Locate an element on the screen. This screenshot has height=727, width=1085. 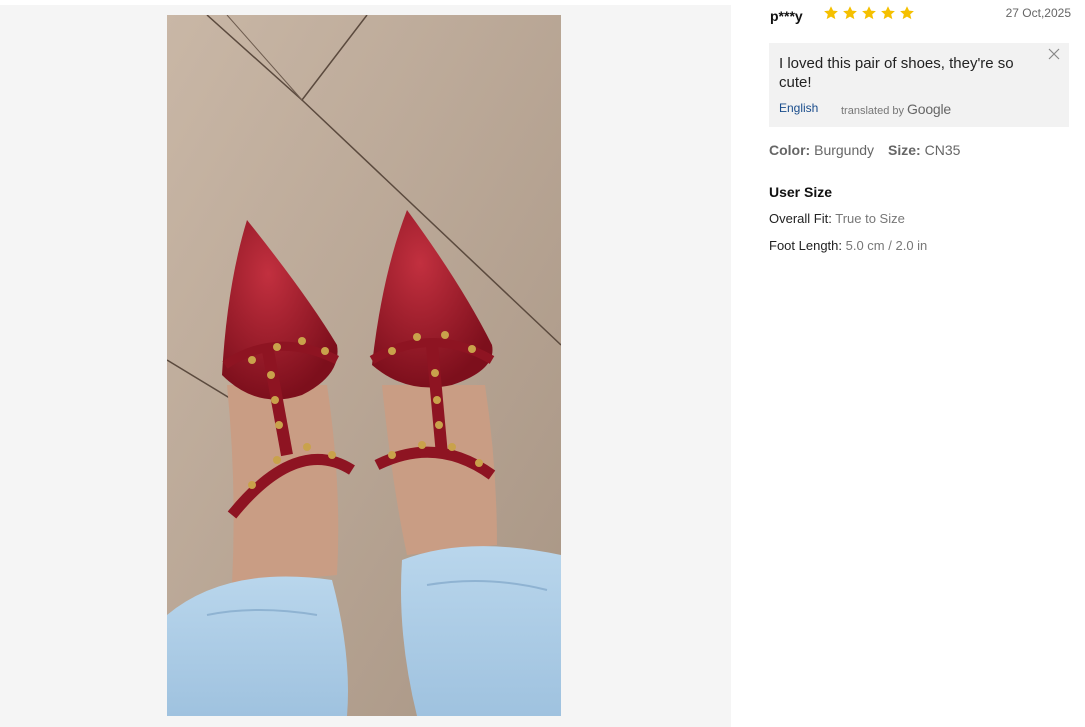
google-wordmark: Google is located at coordinates (929, 109).